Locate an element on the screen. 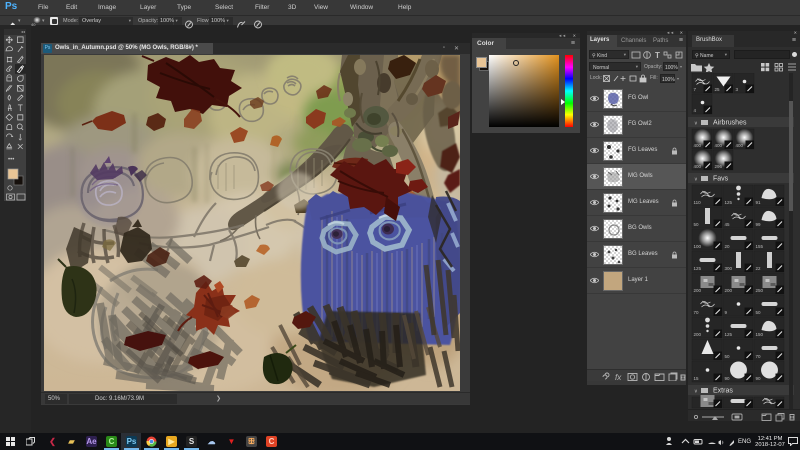 The width and height of the screenshot is (800, 450). svg-text: 99 is located at coordinates (759, 224).